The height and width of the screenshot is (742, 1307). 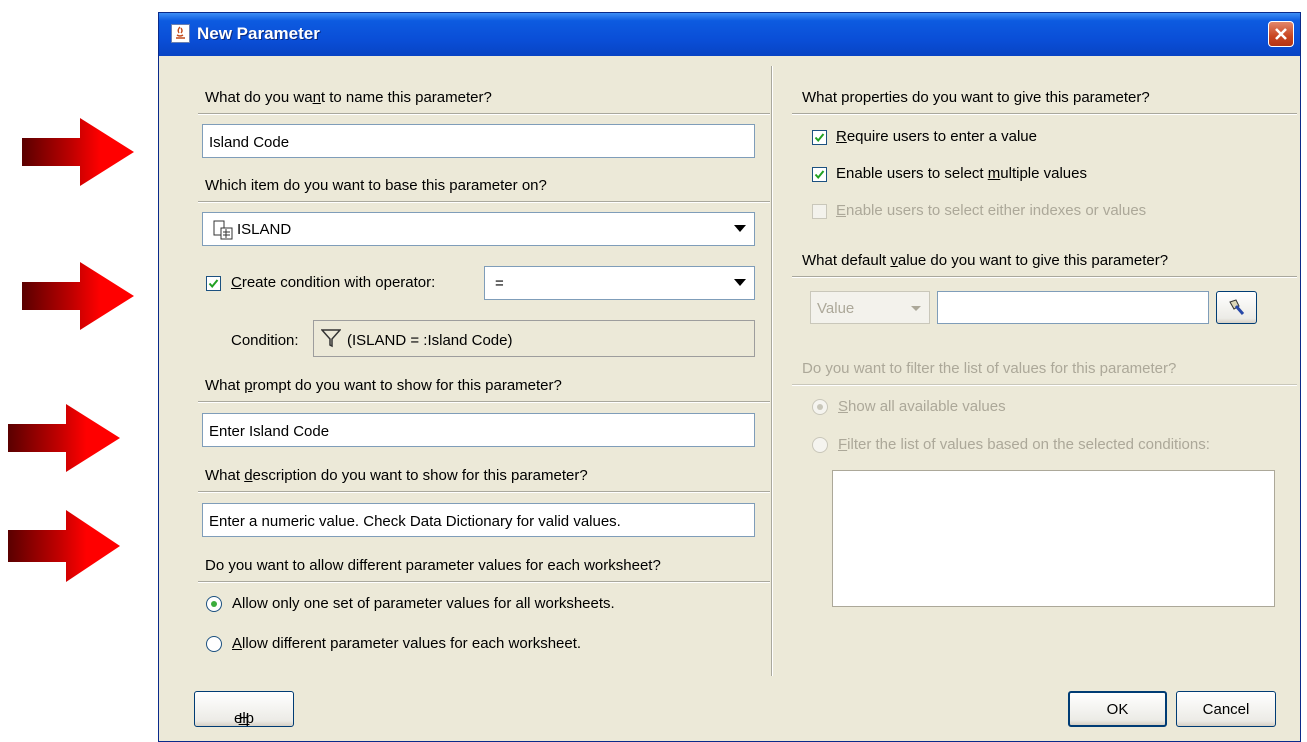 What do you see at coordinates (265, 340) in the screenshot?
I see `condition-label: Condition:` at bounding box center [265, 340].